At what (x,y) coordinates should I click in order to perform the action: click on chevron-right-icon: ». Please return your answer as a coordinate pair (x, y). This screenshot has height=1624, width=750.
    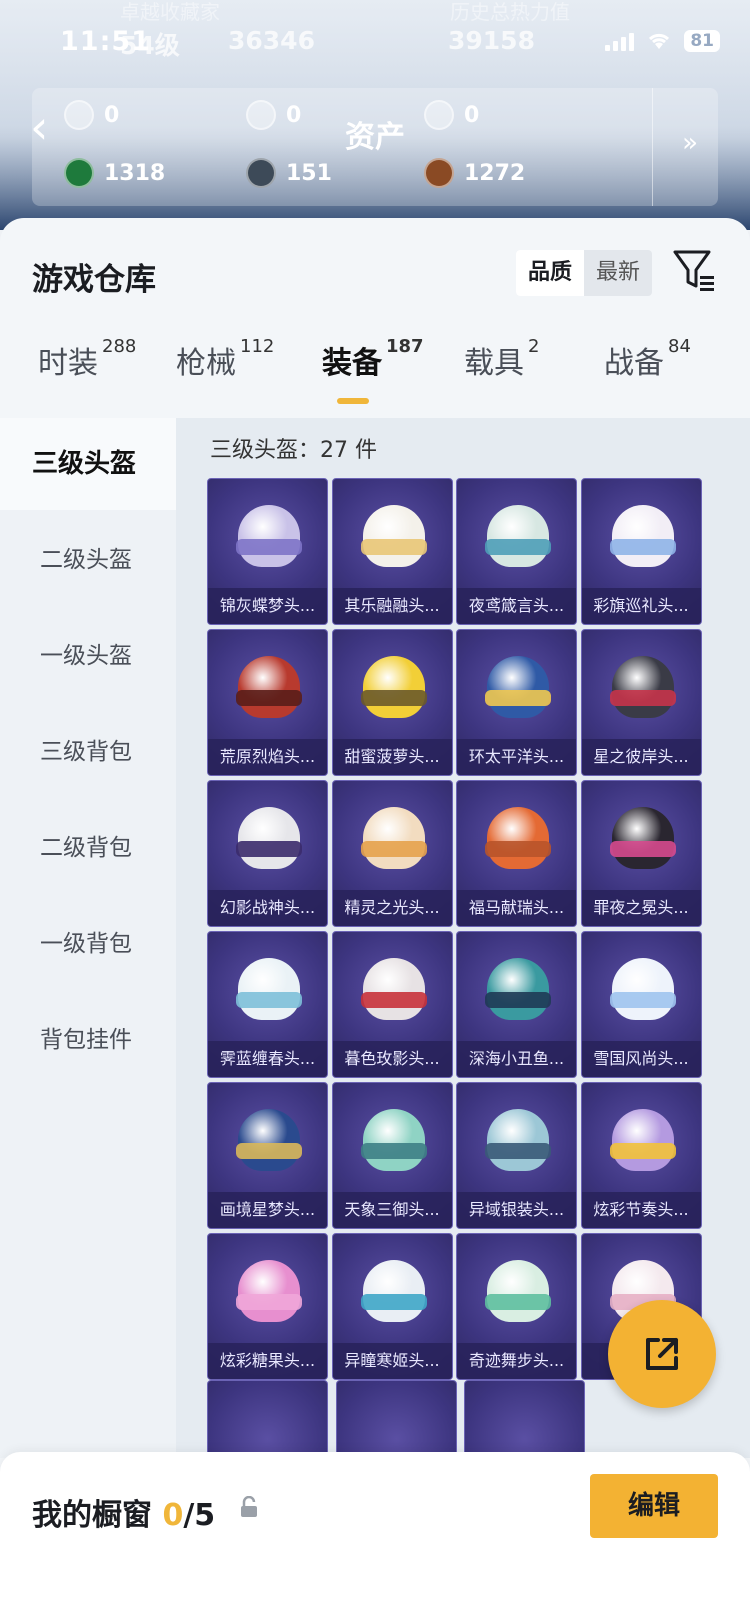
    Looking at the image, I should click on (690, 143).